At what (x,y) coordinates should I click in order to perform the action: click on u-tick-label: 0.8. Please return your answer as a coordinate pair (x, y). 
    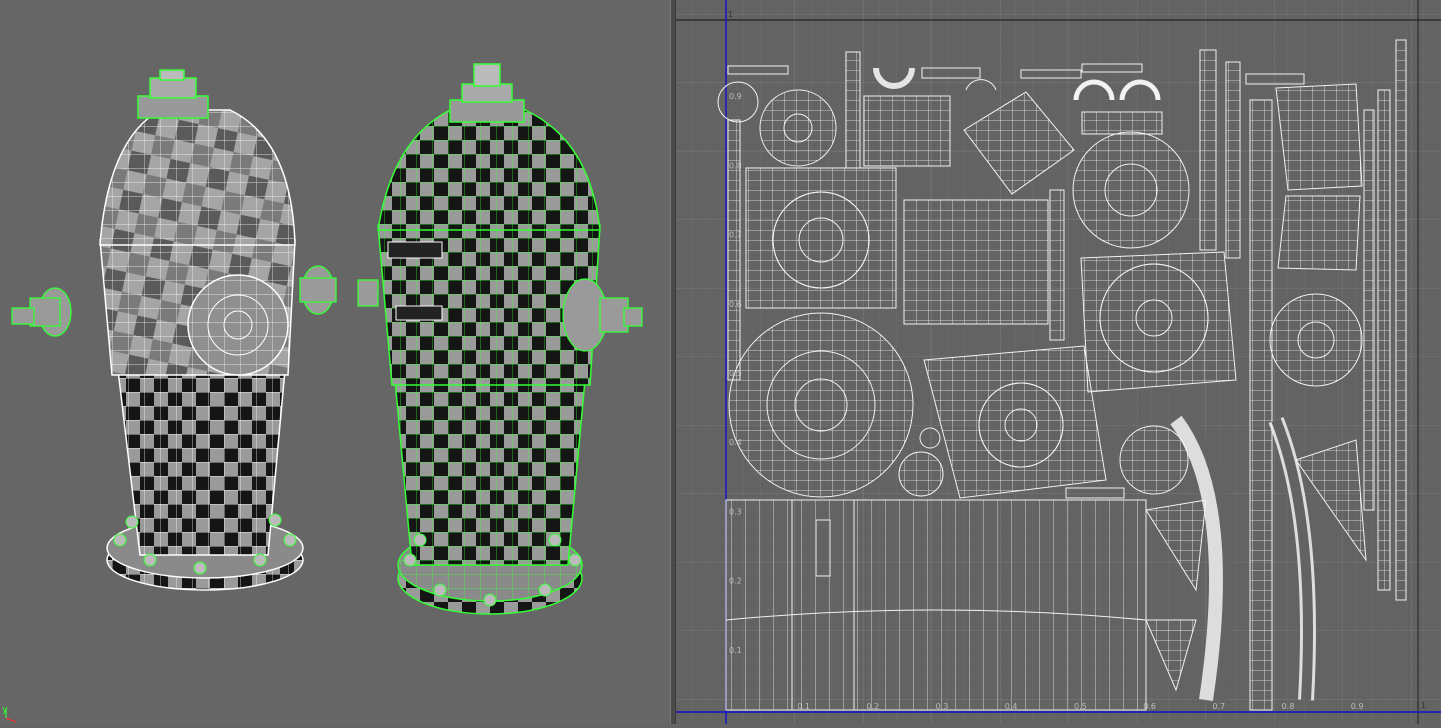
    Looking at the image, I should click on (1288, 706).